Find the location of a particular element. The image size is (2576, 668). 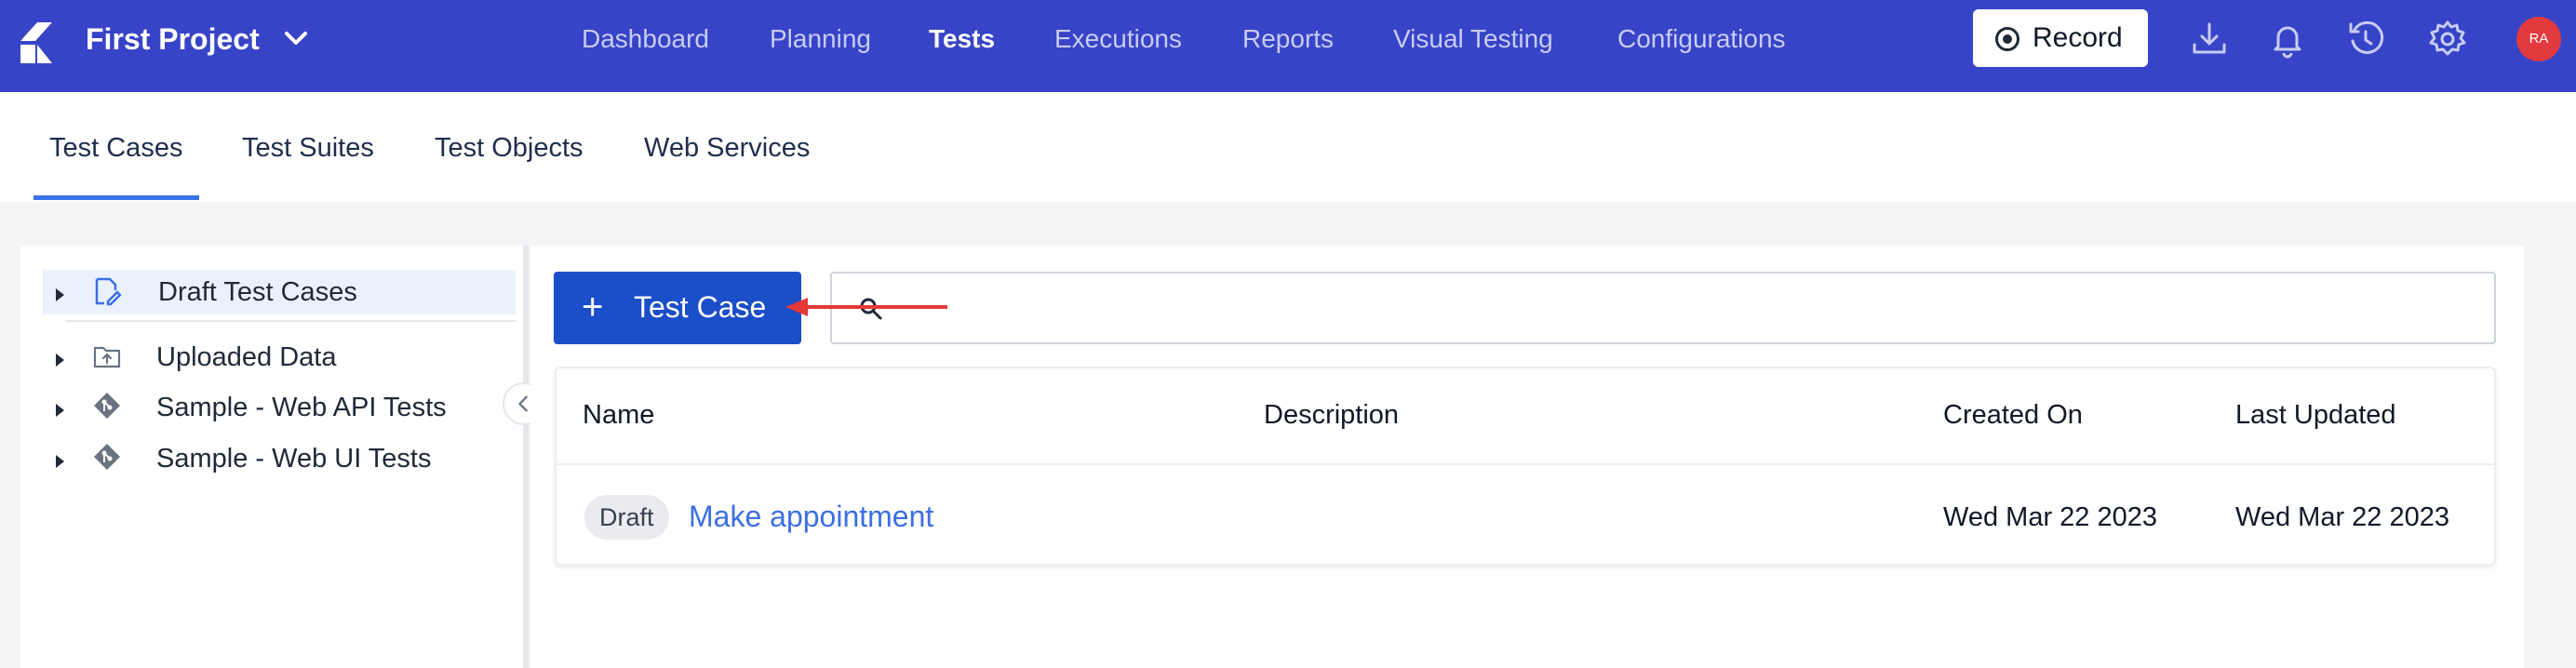

record-label: Record is located at coordinates (2078, 38).